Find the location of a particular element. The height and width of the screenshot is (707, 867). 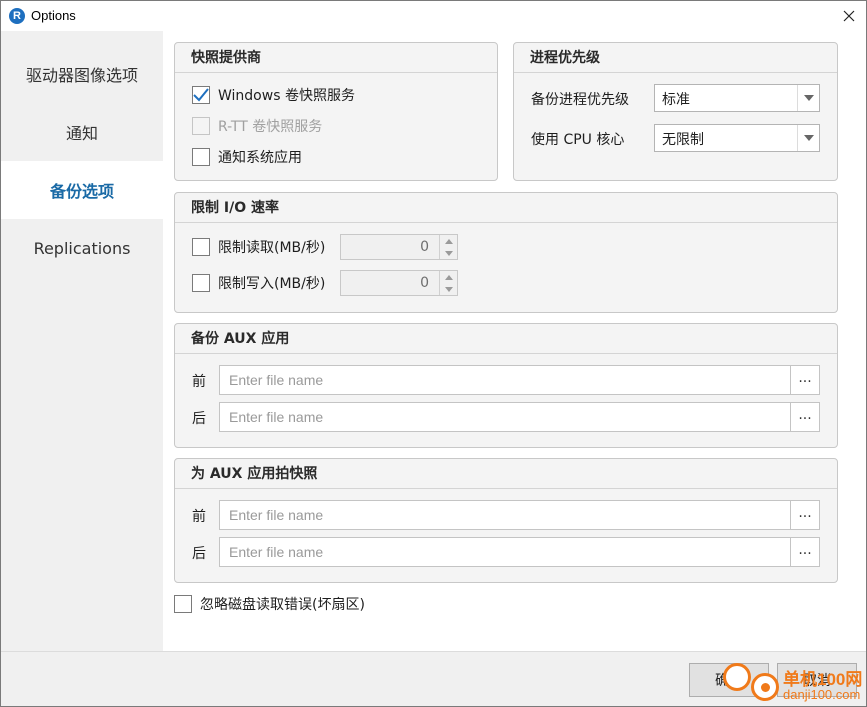

watermark-url: danji100.com is located at coordinates (822, 694).